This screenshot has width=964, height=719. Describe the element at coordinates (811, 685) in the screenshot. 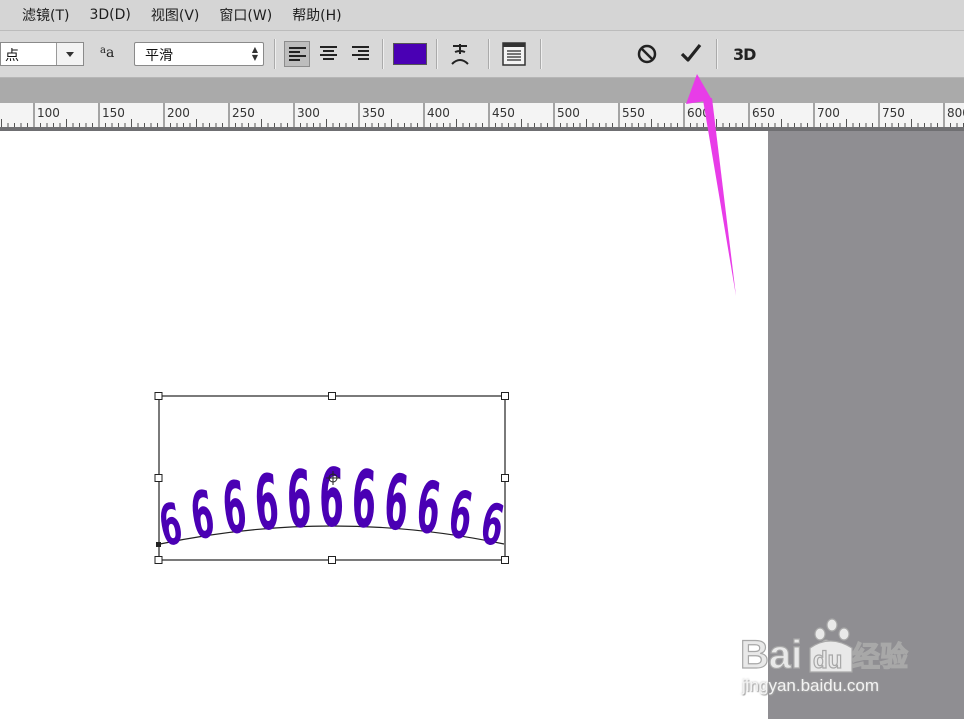

I see `watermark-url: jingyan.baidu.com` at that location.